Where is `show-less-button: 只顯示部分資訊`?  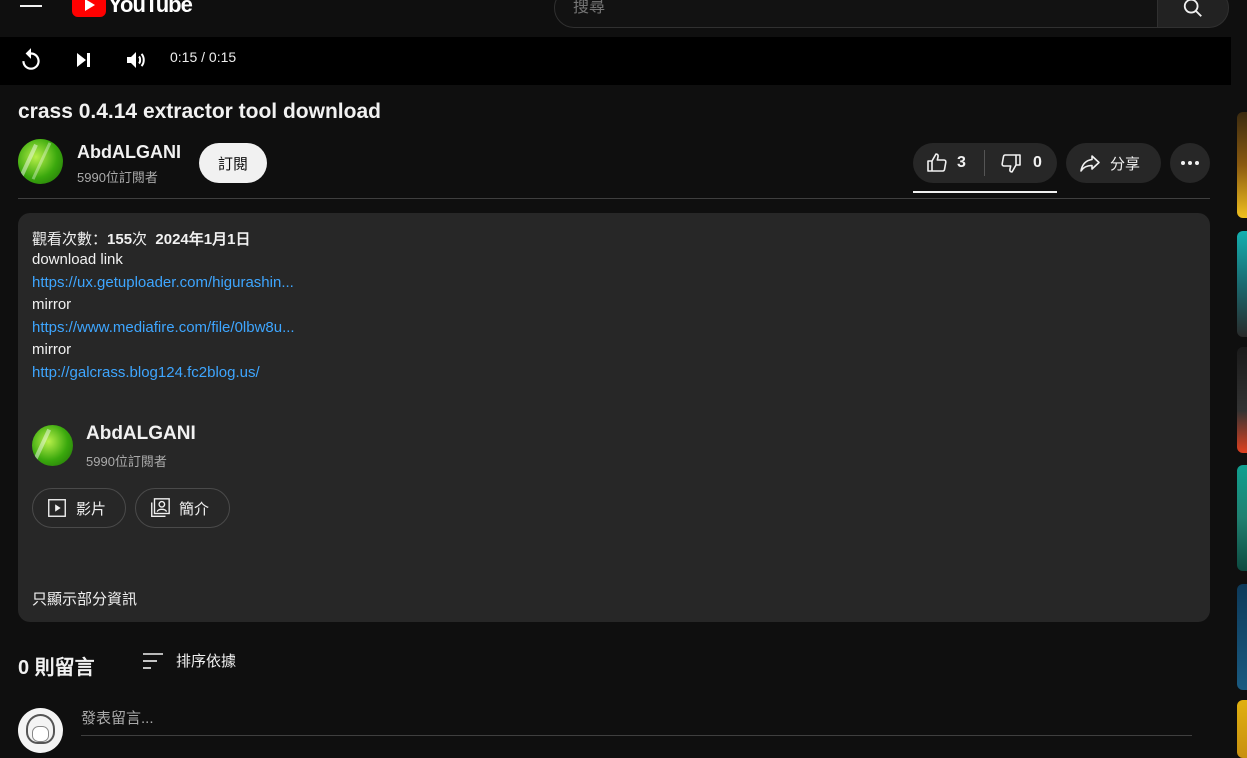
show-less-button: 只顯示部分資訊 is located at coordinates (84, 598).